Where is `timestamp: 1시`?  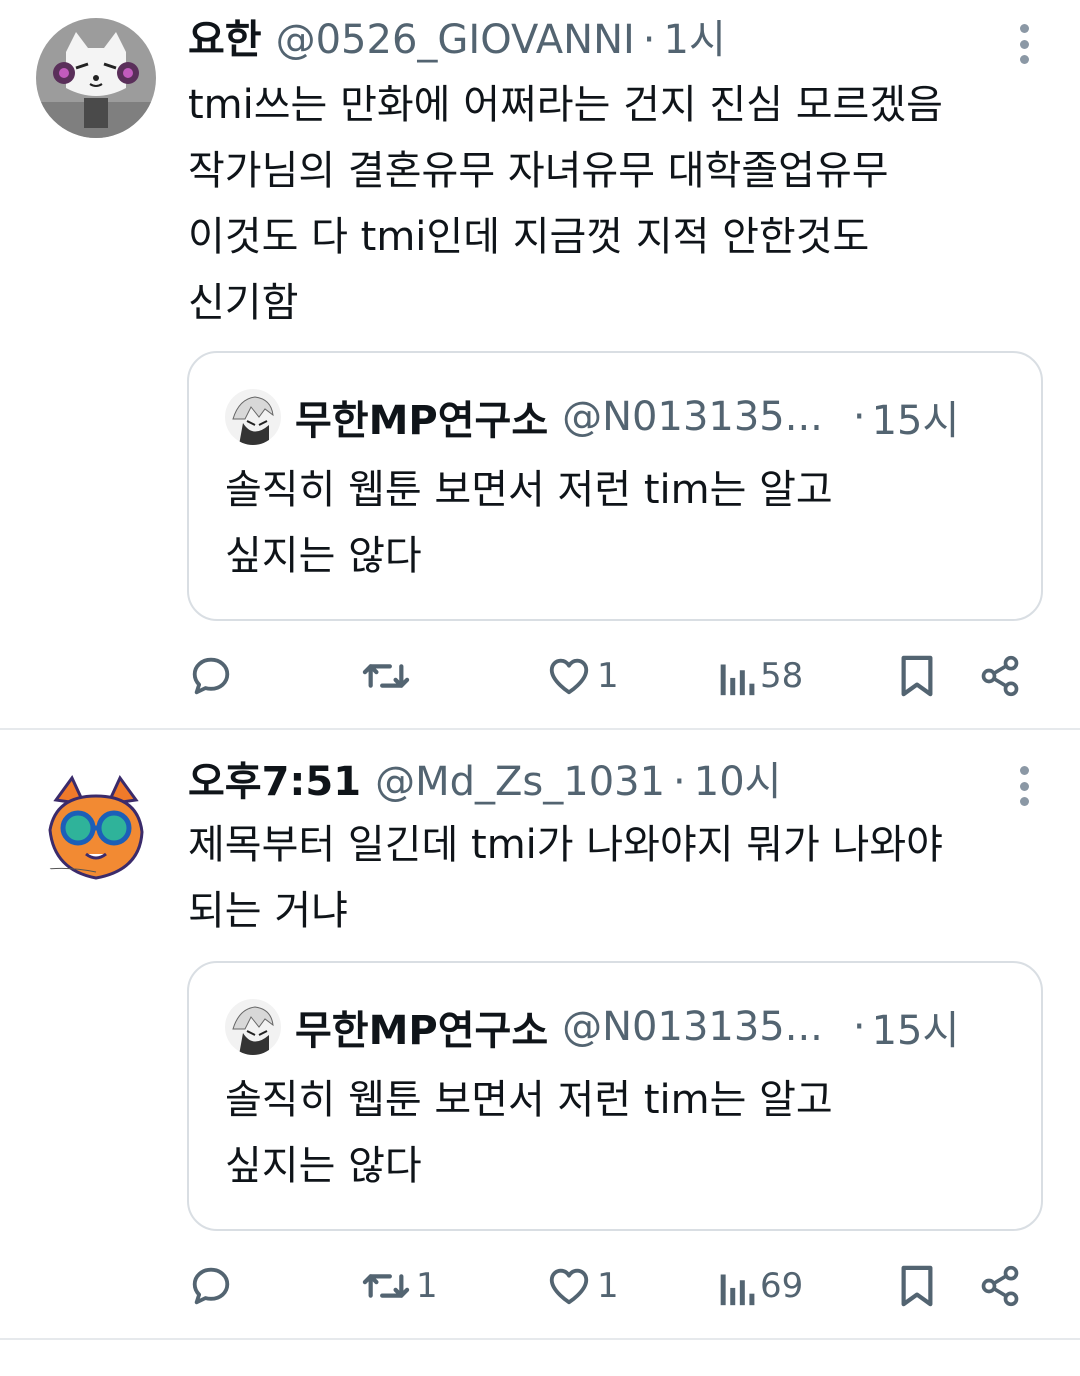
timestamp: 1시 is located at coordinates (695, 40).